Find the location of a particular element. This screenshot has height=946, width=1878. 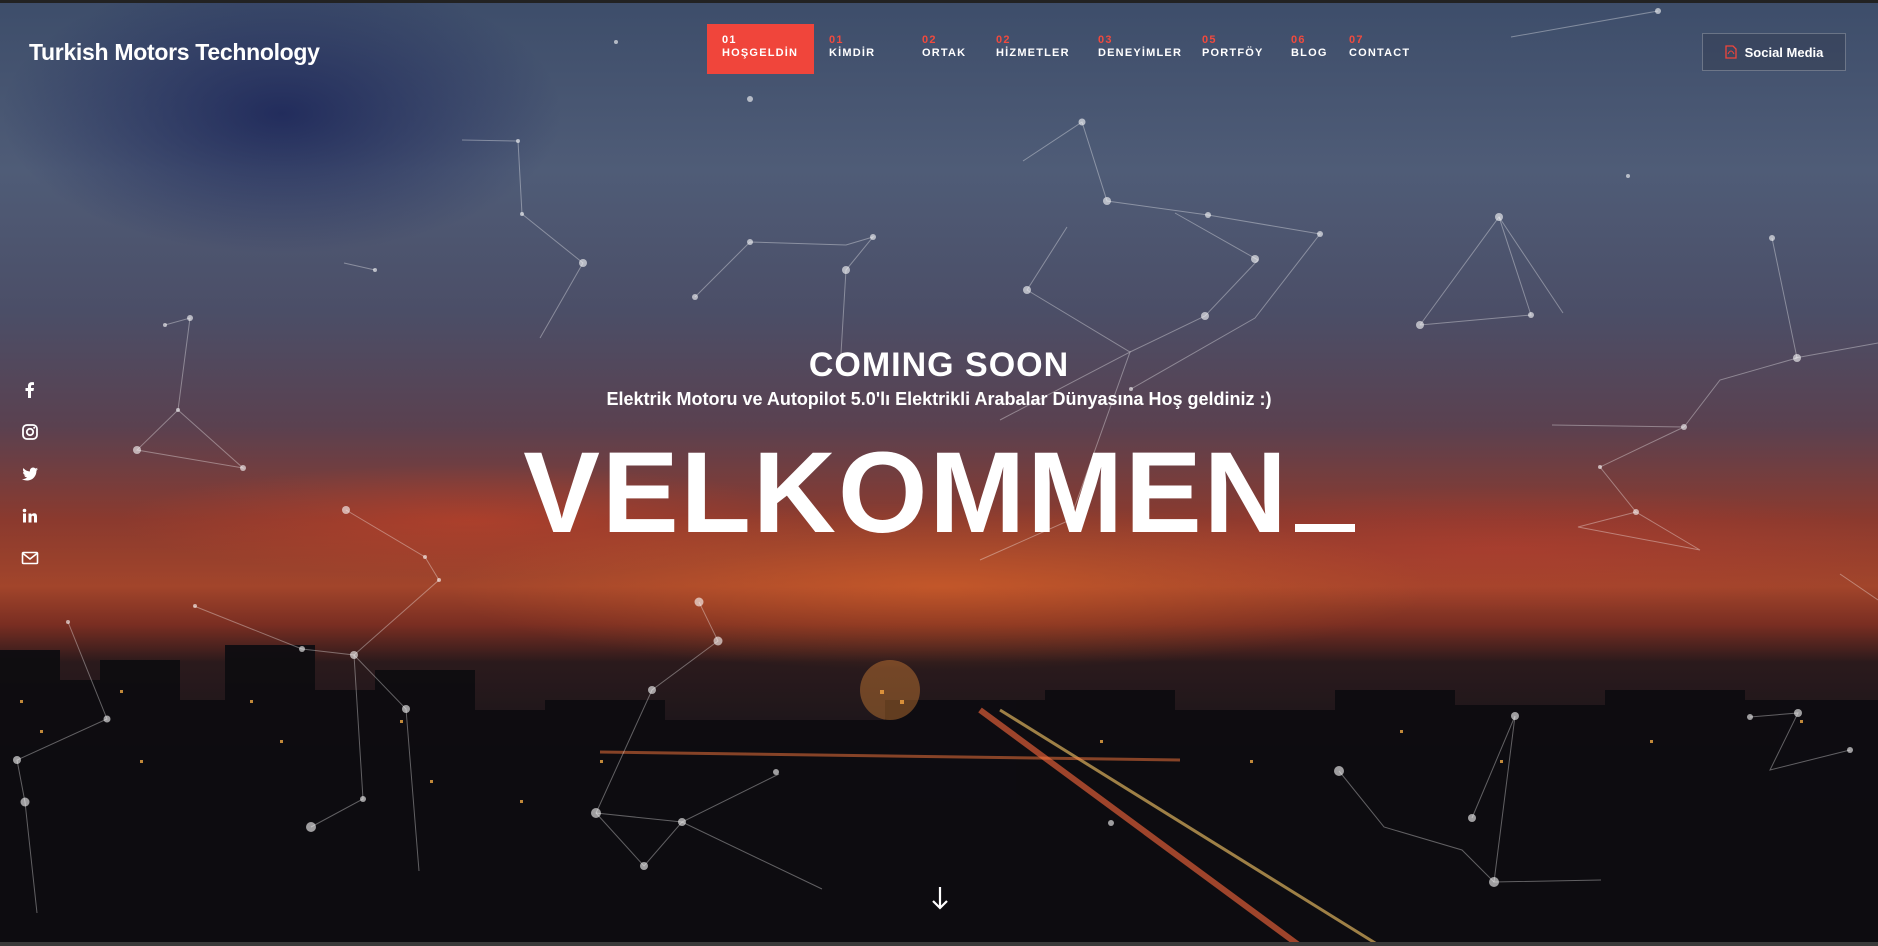

nav-item-portfoy: 05 PORTFÖY is located at coordinates (1233, 49).